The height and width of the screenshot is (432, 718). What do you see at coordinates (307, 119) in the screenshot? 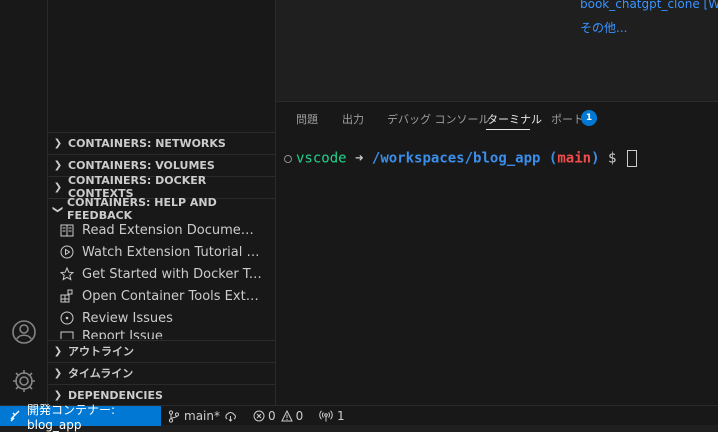
I see `tab-problems: 問題` at bounding box center [307, 119].